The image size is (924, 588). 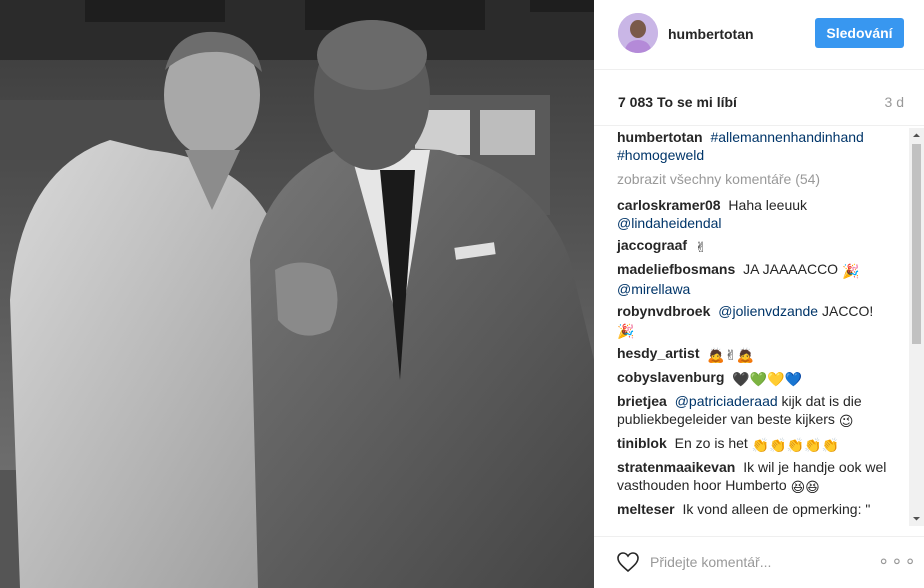 What do you see at coordinates (916, 518) in the screenshot?
I see `scroll-down-arrow-icon` at bounding box center [916, 518].